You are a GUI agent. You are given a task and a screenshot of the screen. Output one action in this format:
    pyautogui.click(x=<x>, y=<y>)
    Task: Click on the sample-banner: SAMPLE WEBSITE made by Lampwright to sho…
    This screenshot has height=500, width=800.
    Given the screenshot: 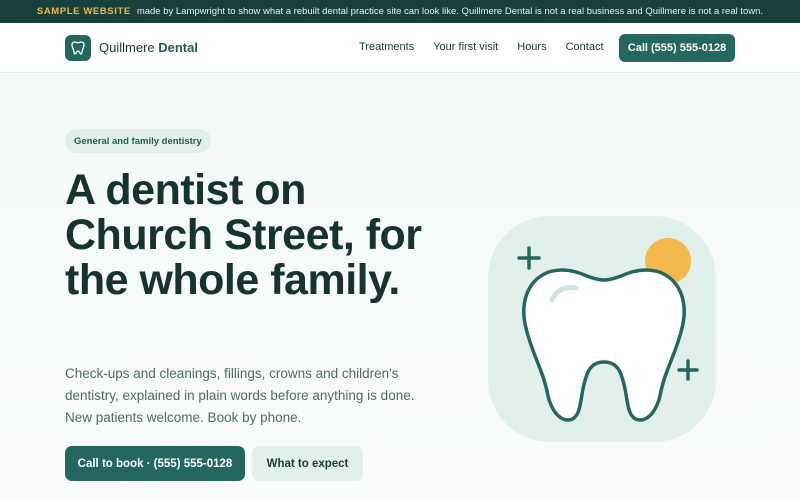 What is the action you would take?
    pyautogui.click(x=400, y=11)
    